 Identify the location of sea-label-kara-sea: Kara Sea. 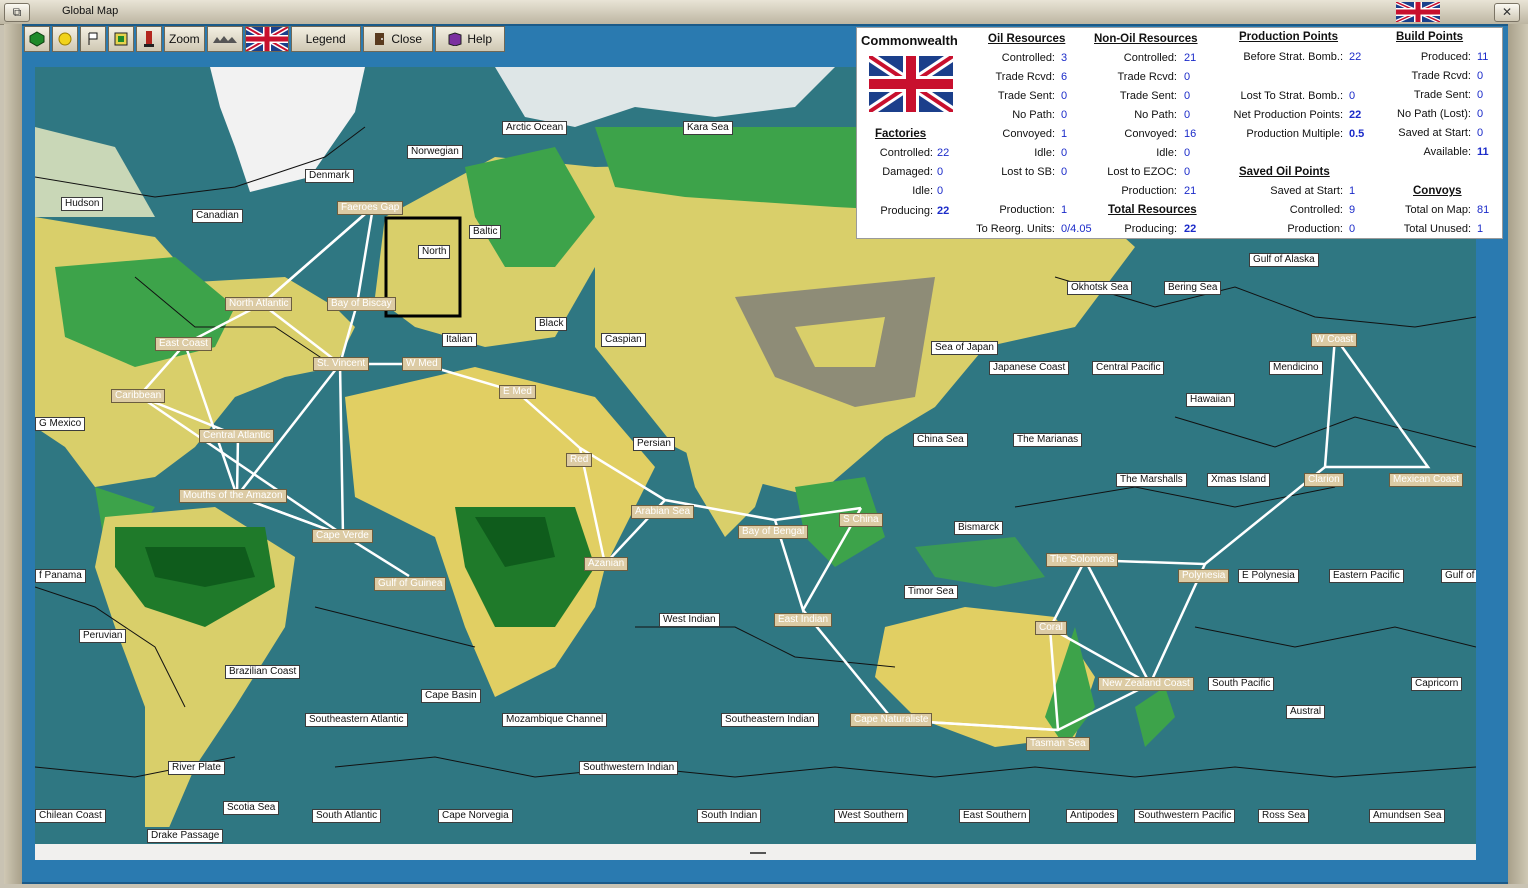
(708, 128).